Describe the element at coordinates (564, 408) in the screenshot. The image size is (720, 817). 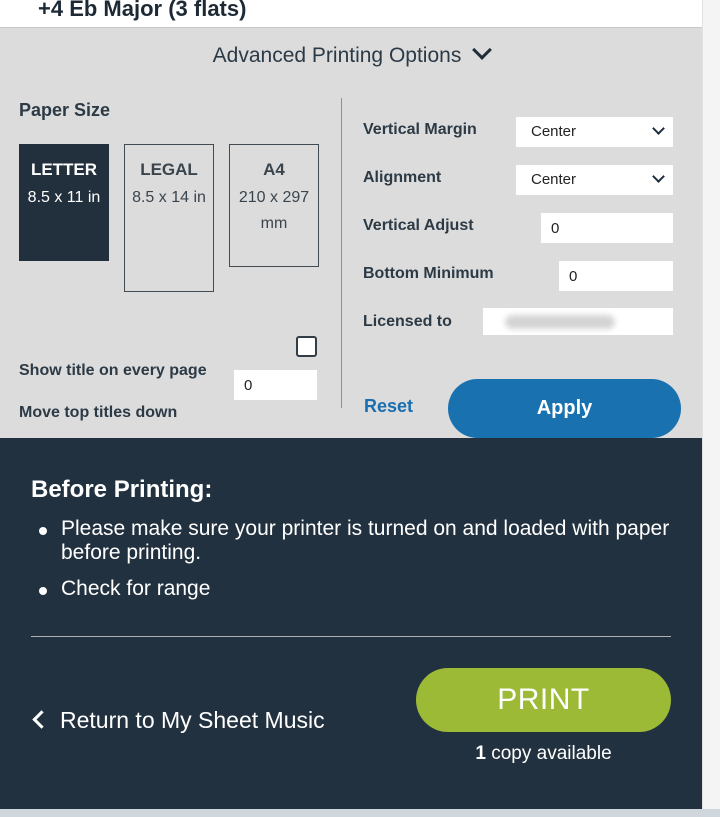
I see `apply-button: Apply` at that location.